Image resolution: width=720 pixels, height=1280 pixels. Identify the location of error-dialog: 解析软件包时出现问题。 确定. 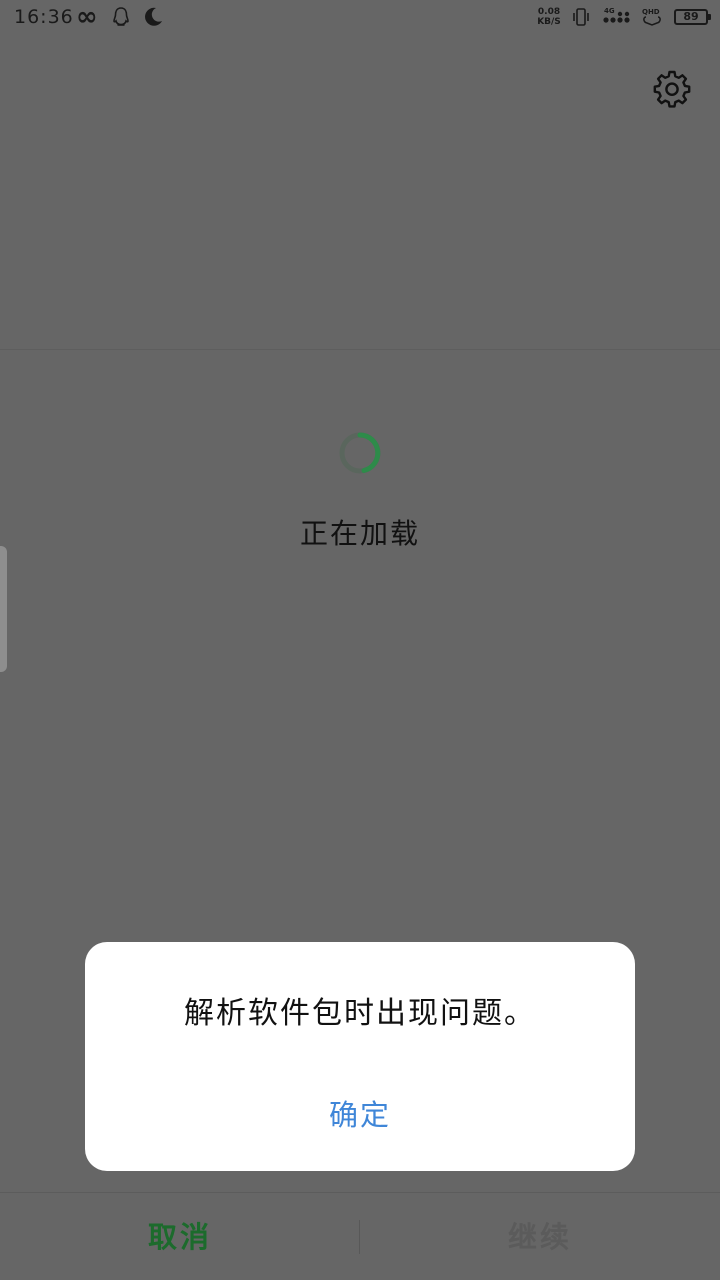
(360, 1056).